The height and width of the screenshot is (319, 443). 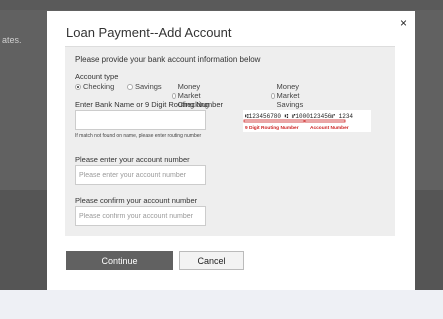 I want to click on radio-savings: Savings, so click(x=144, y=86).